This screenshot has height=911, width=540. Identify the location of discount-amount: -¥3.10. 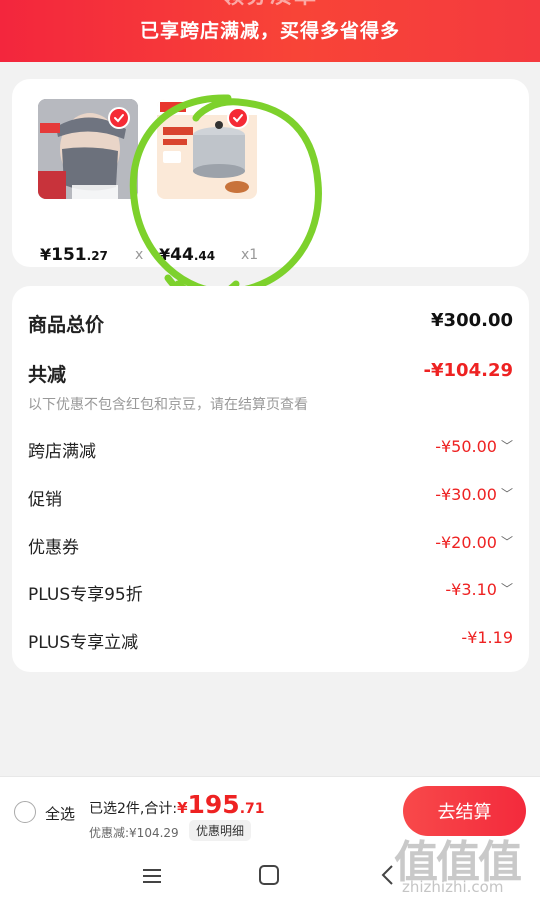
(471, 589).